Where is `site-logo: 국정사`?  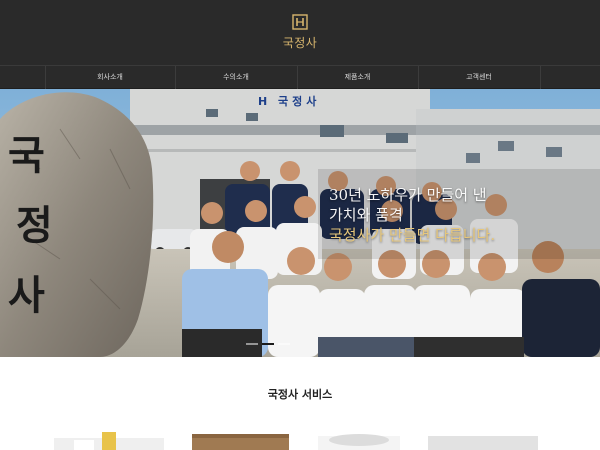
site-logo: 국정사 is located at coordinates (300, 32).